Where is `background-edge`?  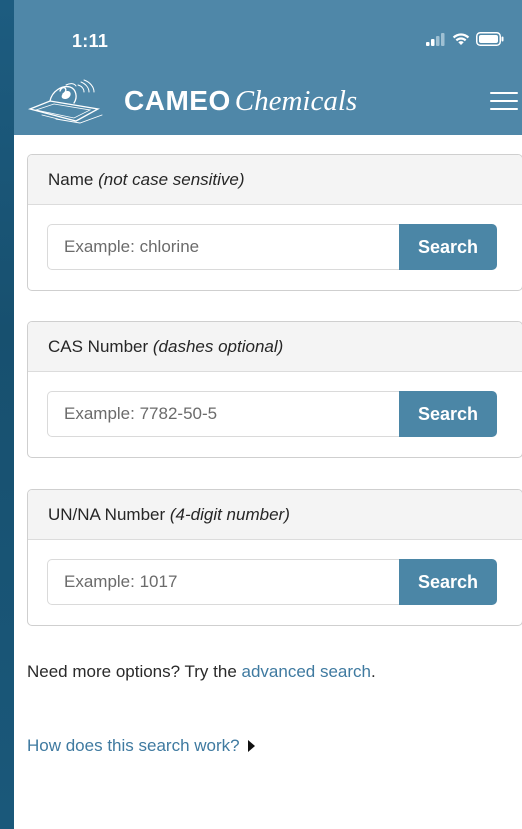
background-edge is located at coordinates (7, 414).